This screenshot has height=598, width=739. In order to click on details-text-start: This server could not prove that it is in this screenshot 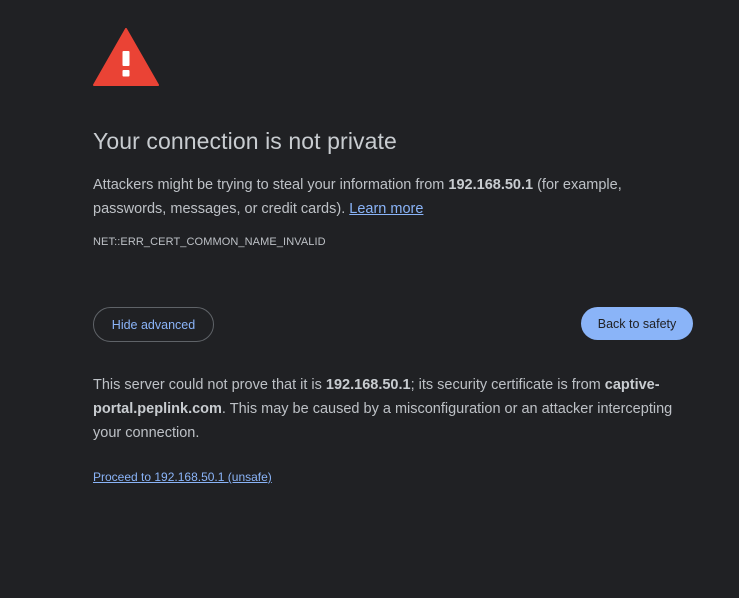, I will do `click(209, 385)`.